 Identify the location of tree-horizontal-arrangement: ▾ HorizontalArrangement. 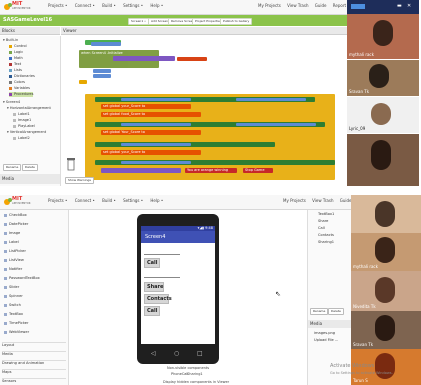
(29, 108).